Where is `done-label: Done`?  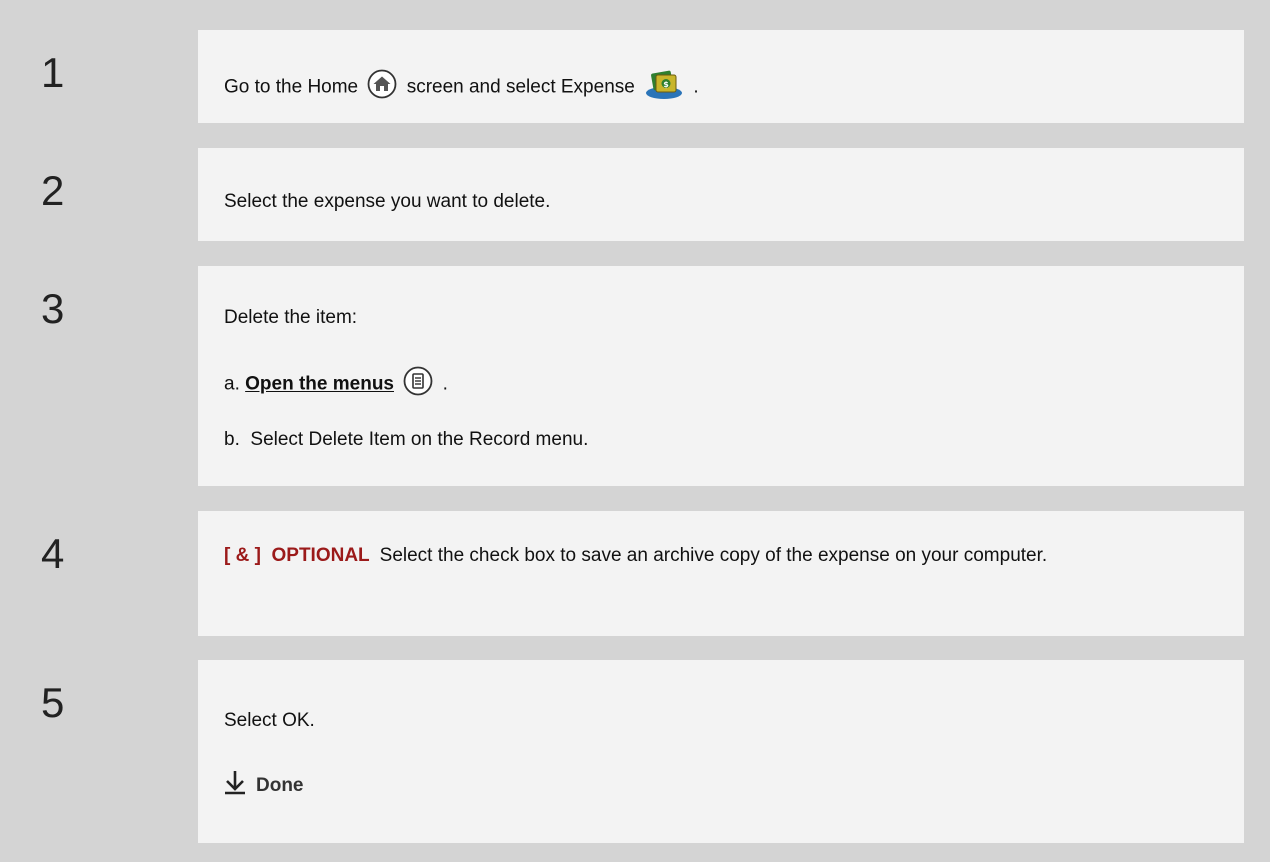
done-label: Done is located at coordinates (280, 785).